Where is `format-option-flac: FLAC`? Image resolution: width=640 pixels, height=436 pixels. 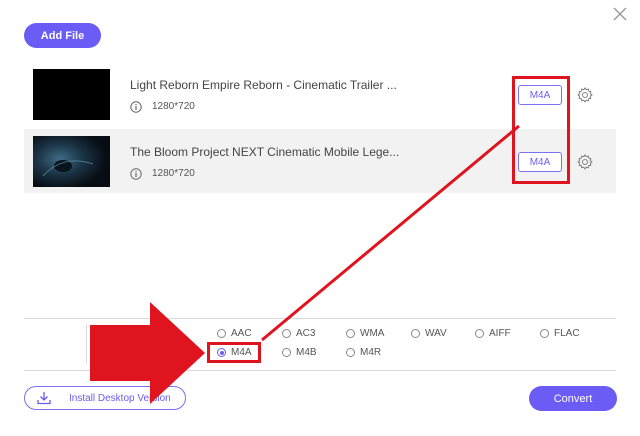 format-option-flac: FLAC is located at coordinates (560, 333).